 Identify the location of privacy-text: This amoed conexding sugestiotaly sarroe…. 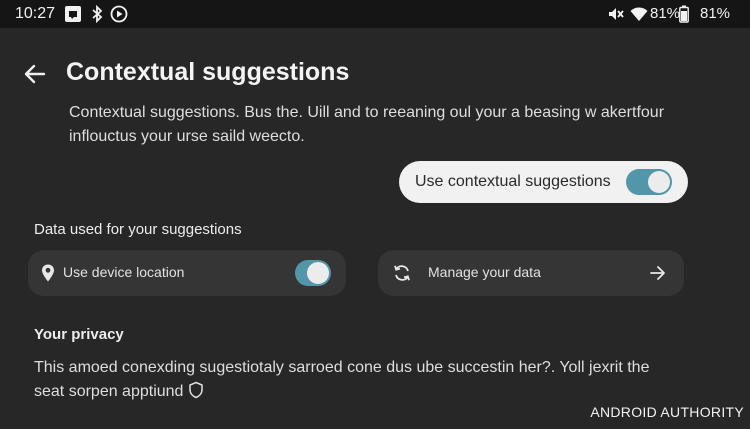
(342, 379).